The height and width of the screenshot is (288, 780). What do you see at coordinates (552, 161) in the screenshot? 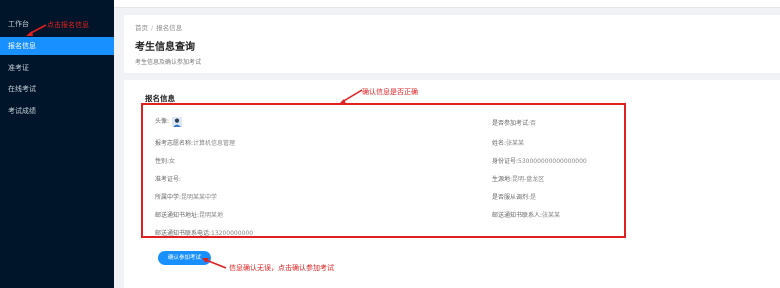
I see `idcard-value: 530000000000000000` at bounding box center [552, 161].